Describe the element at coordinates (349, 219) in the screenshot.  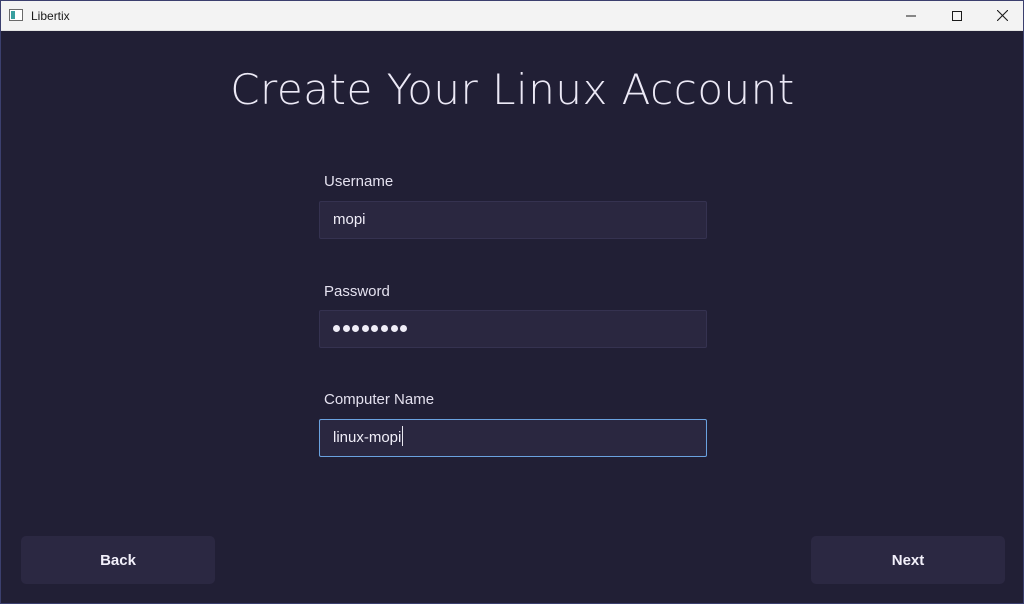
I see `username-value: mopi` at that location.